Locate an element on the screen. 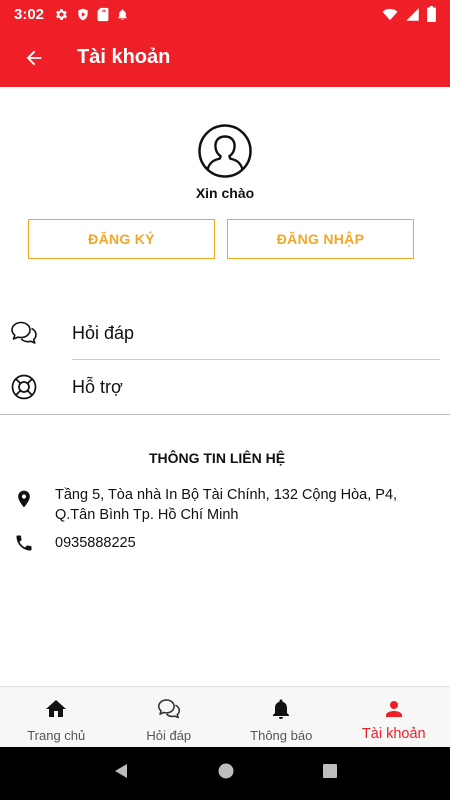  menu-item-support: Hỗ trợ is located at coordinates (225, 387).